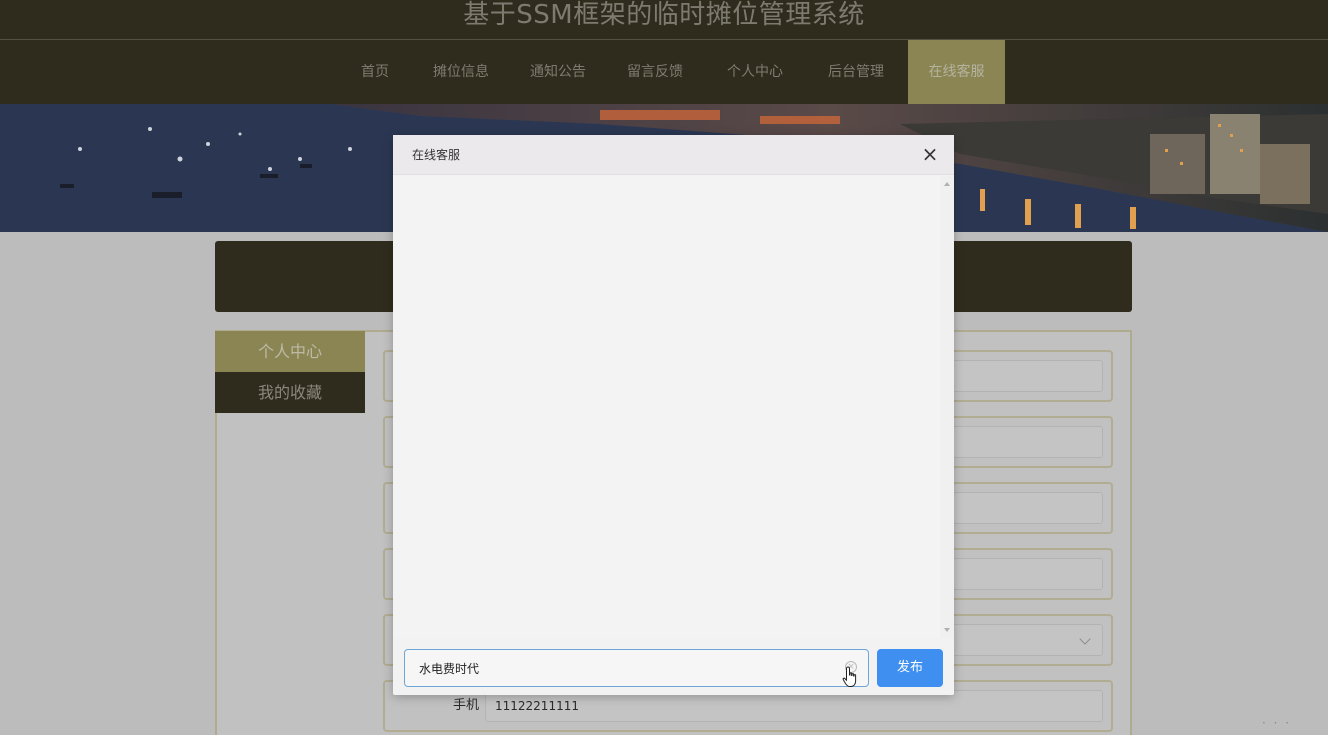  What do you see at coordinates (755, 72) in the screenshot?
I see `nav-item-personal-center: 个人中心` at bounding box center [755, 72].